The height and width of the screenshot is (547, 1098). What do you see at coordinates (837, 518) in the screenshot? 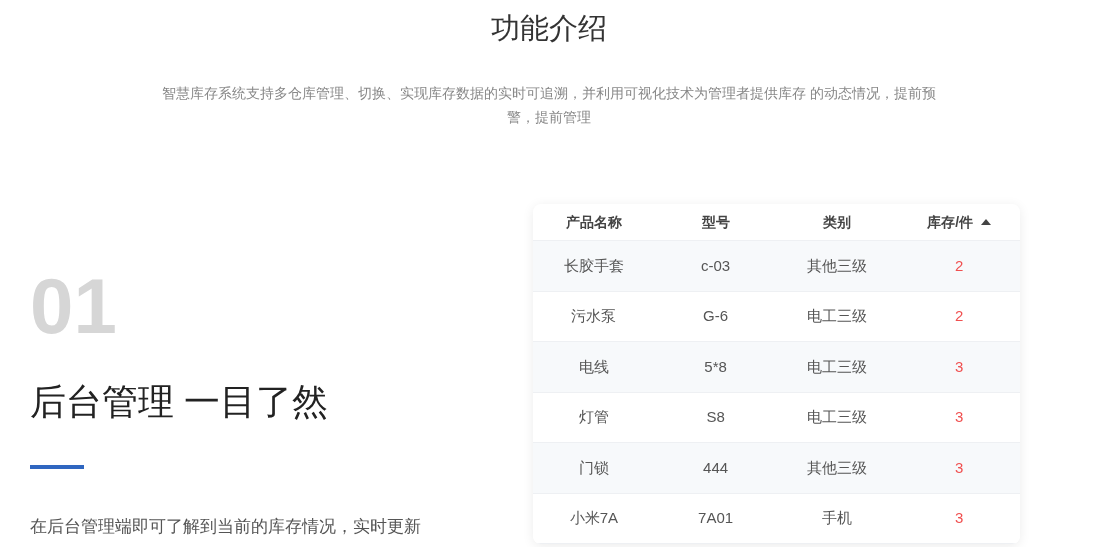
I see `table-cell-text: 手机` at bounding box center [837, 518].